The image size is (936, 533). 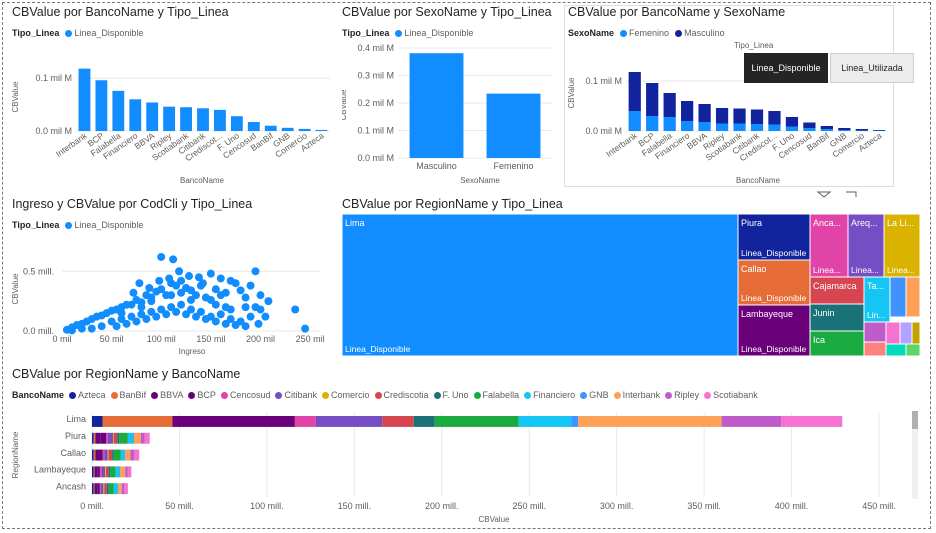 What do you see at coordinates (513, 166) in the screenshot?
I see `x-tick-label: Femenino` at bounding box center [513, 166].